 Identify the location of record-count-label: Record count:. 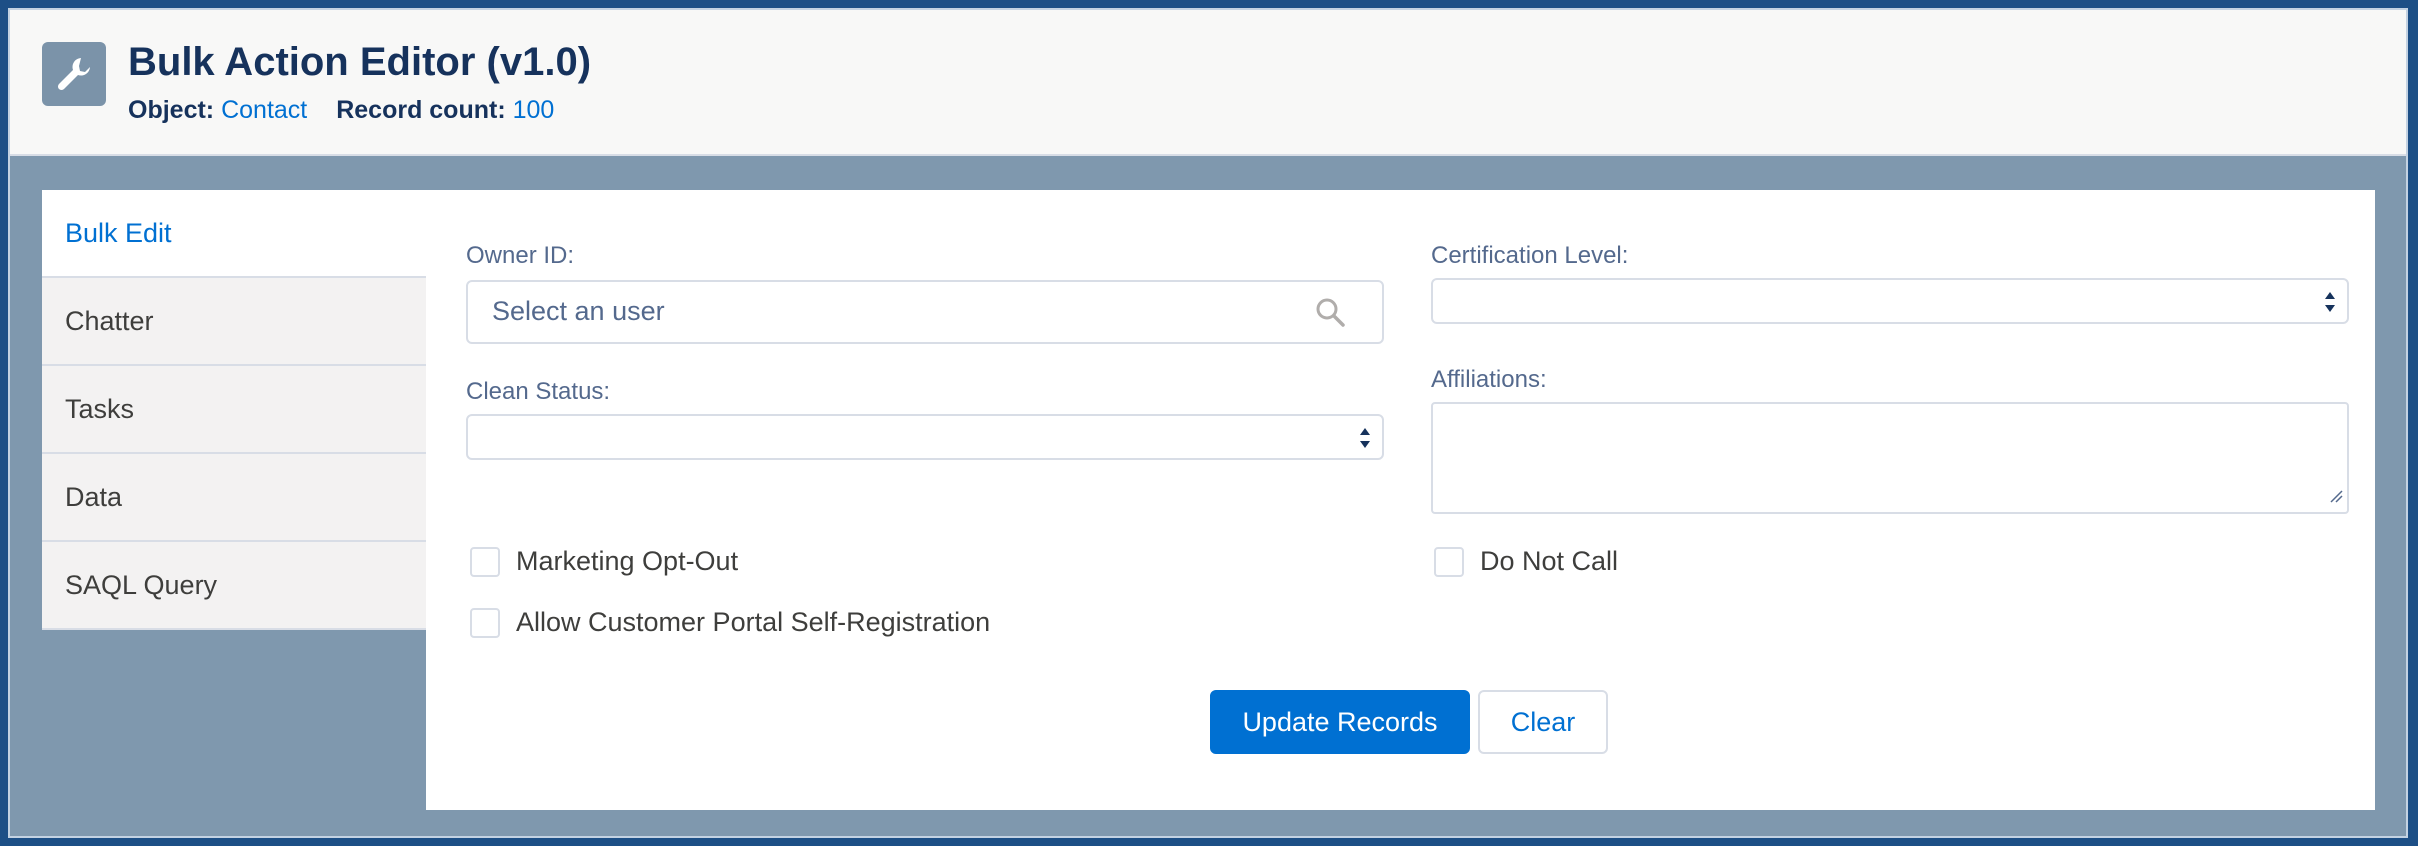
(421, 110).